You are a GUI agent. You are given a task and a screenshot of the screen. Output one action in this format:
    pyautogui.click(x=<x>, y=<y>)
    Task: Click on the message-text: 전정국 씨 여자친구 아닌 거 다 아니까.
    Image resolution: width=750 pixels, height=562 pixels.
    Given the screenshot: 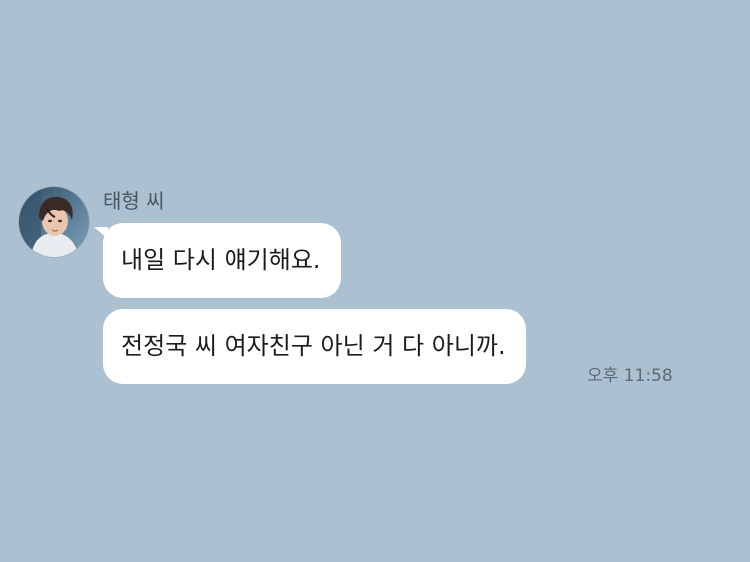 What is the action you would take?
    pyautogui.click(x=313, y=346)
    